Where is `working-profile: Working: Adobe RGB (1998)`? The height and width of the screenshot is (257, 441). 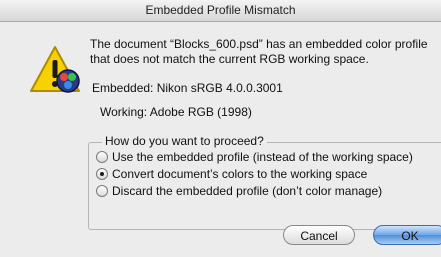 working-profile: Working: Adobe RGB (1998) is located at coordinates (176, 112).